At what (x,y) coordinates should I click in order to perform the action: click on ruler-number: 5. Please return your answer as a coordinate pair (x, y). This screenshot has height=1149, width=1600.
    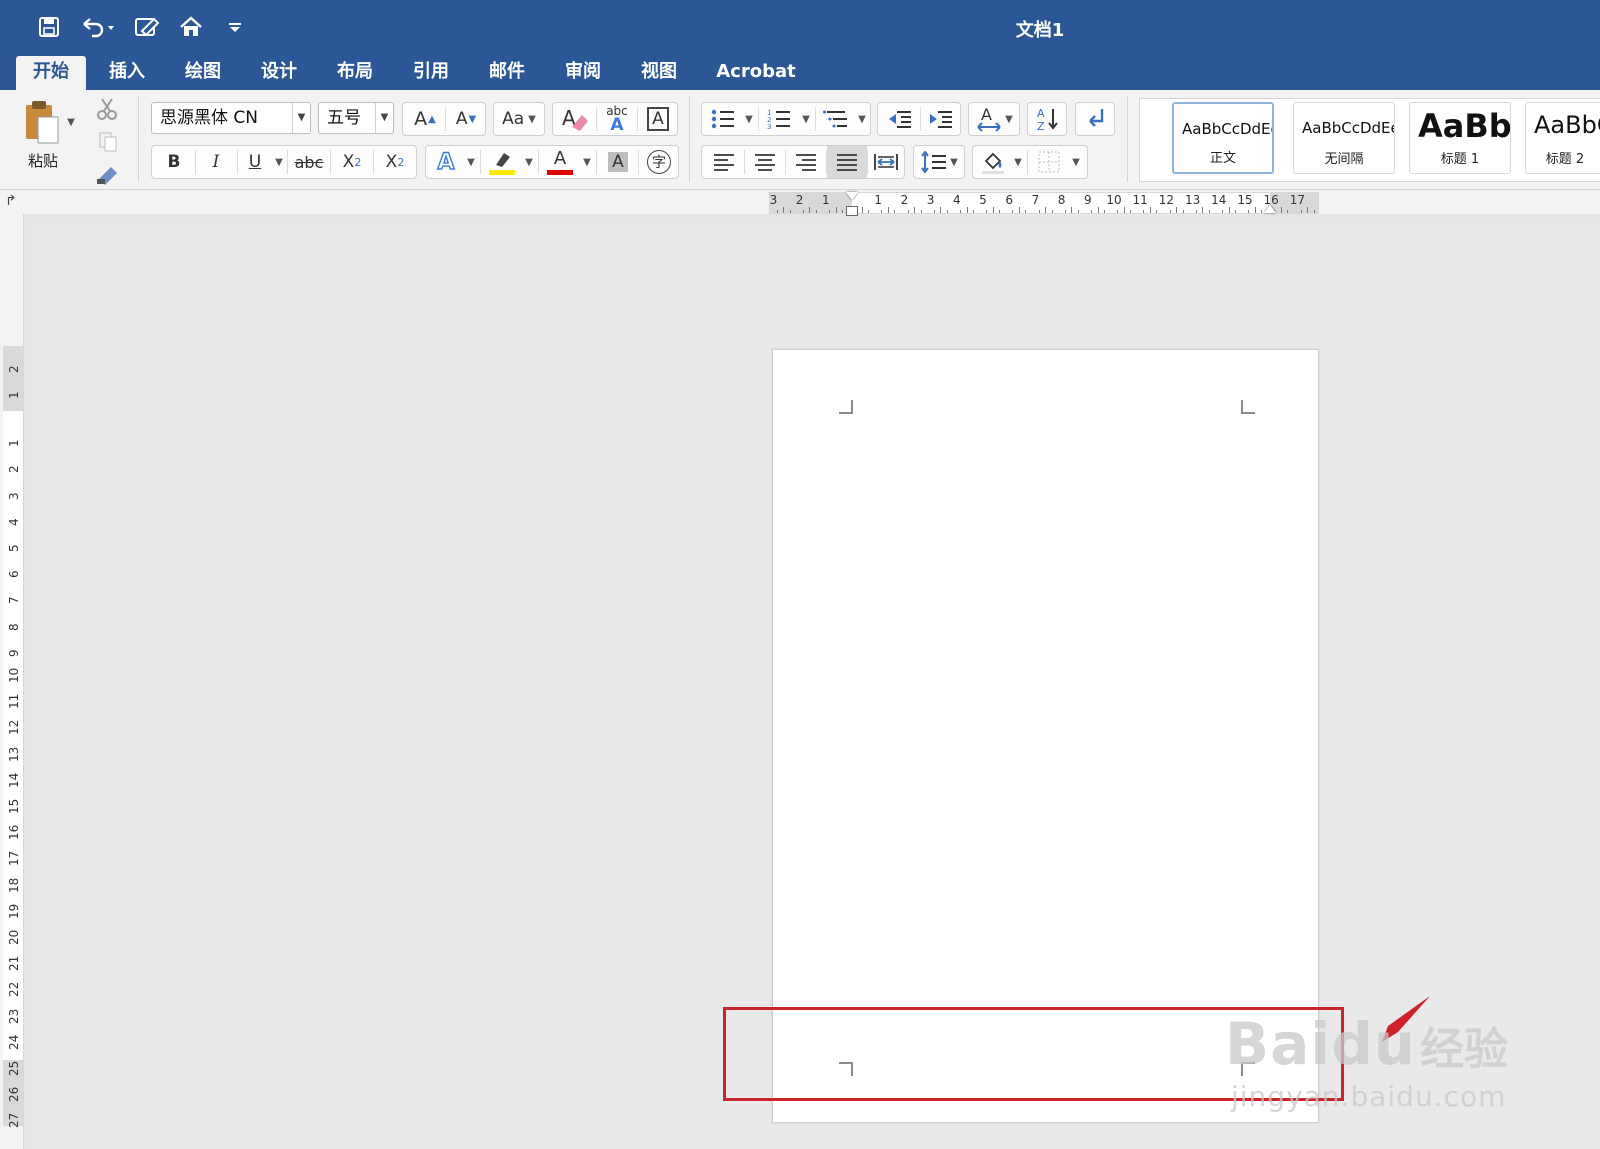
    Looking at the image, I should click on (983, 200).